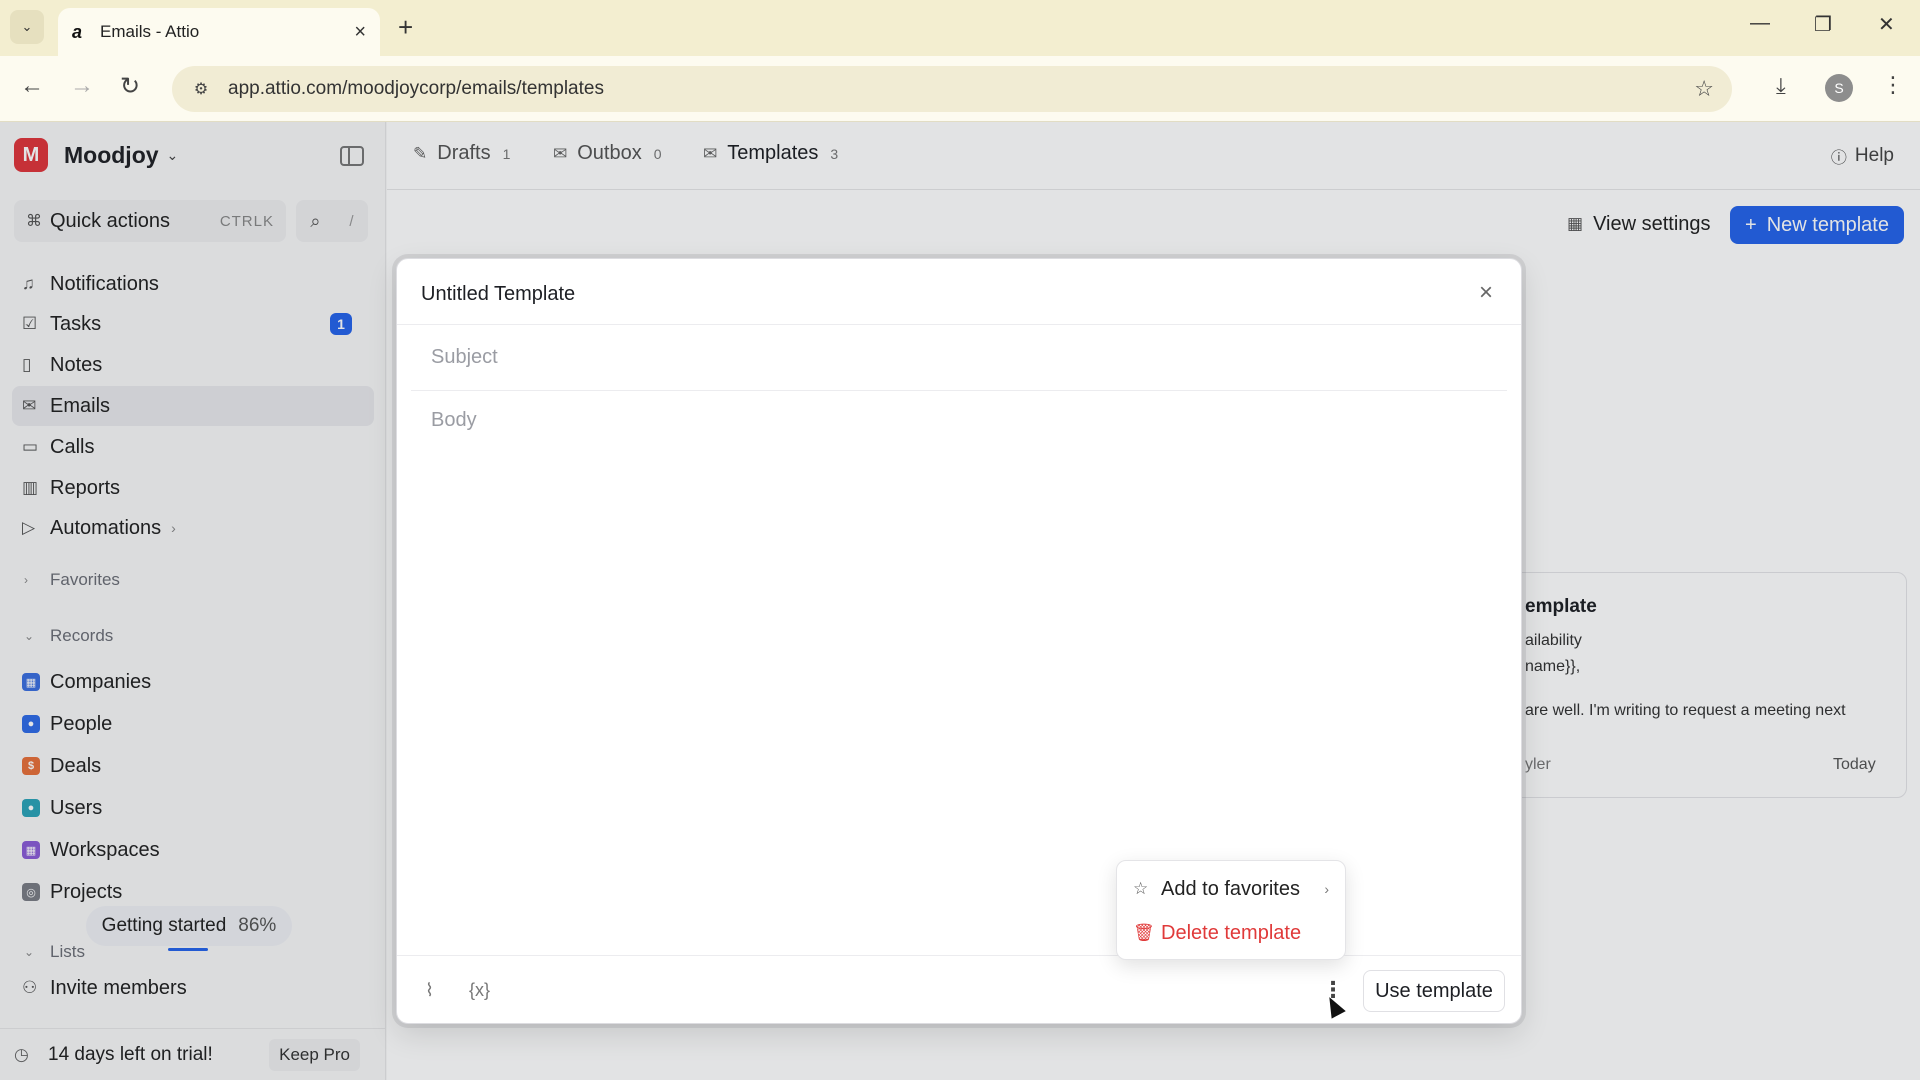  I want to click on template-options-menu: ☆ Add to favorites › 🗑 Delete template, so click(1231, 910).